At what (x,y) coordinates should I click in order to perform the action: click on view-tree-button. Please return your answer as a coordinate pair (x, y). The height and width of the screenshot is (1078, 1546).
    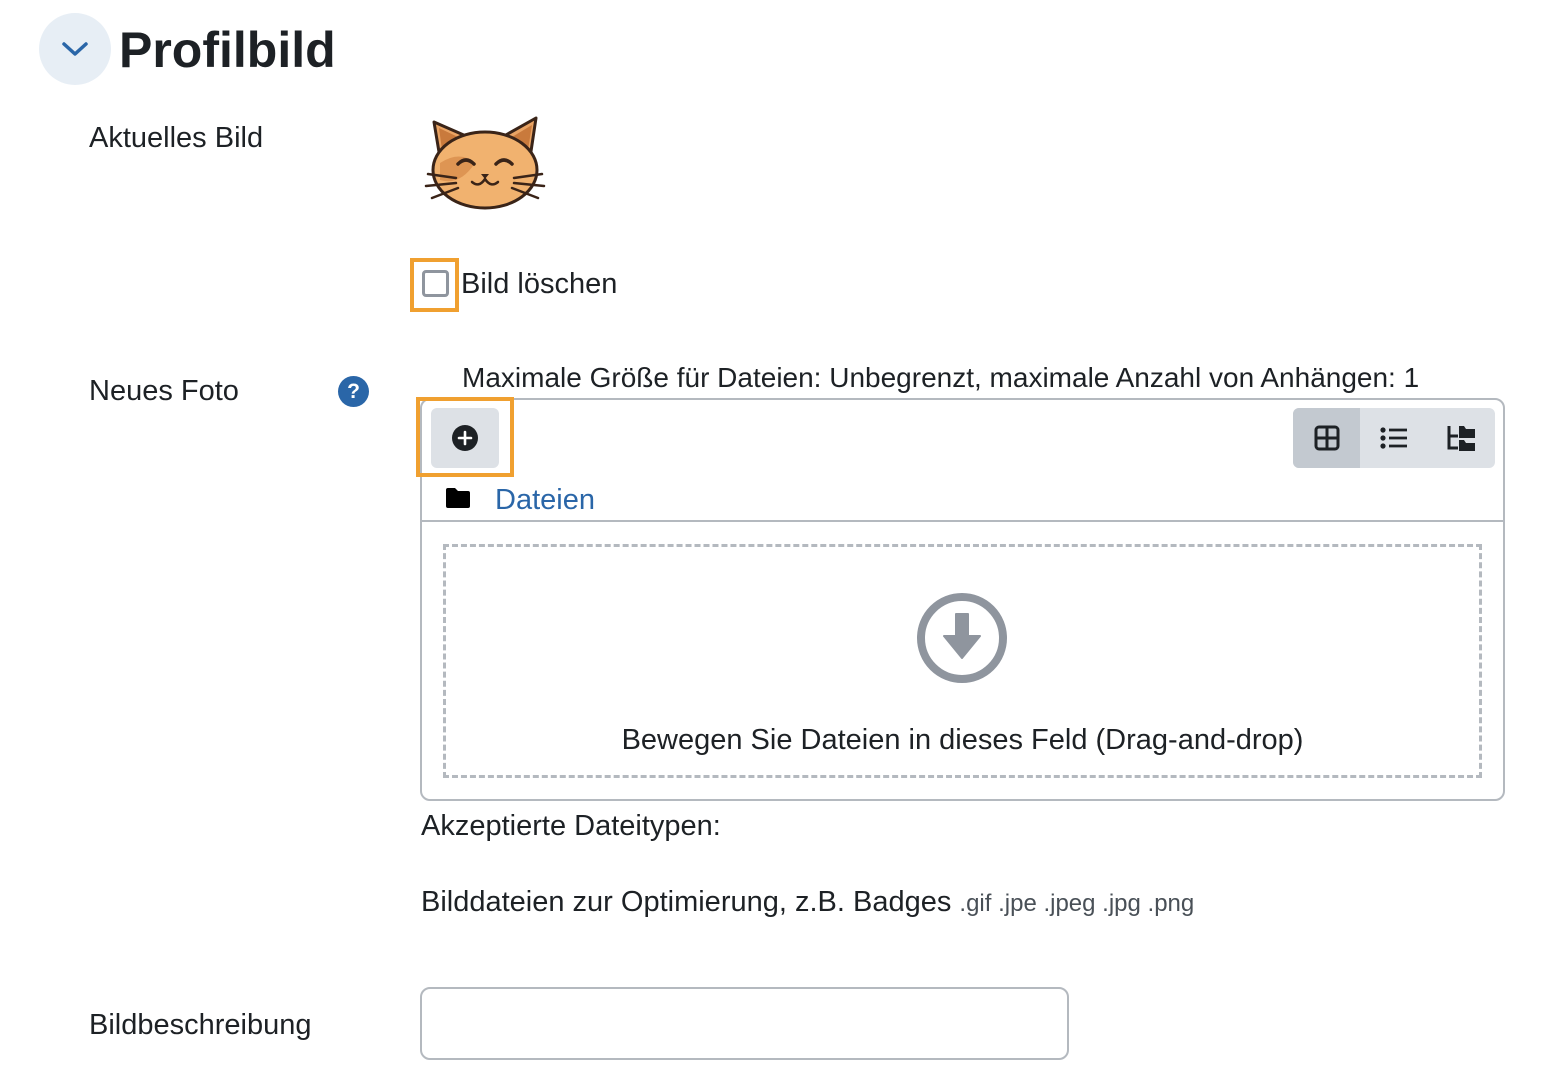
    Looking at the image, I should click on (1460, 438).